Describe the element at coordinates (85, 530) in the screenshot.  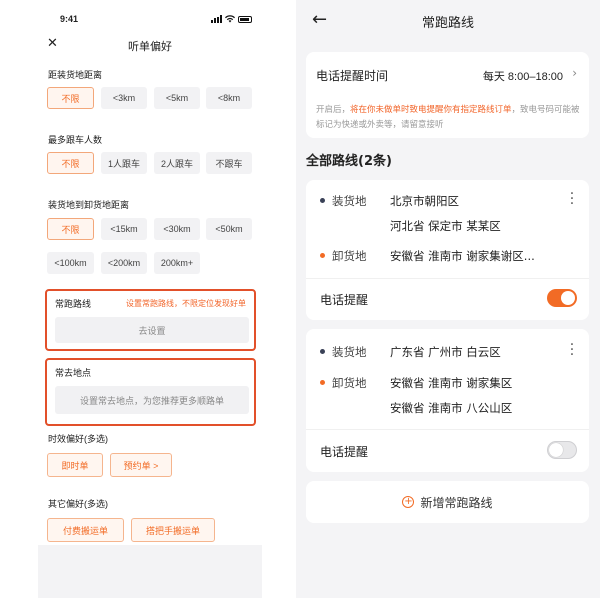
I see `other-pref-option: 付费搬运单` at that location.